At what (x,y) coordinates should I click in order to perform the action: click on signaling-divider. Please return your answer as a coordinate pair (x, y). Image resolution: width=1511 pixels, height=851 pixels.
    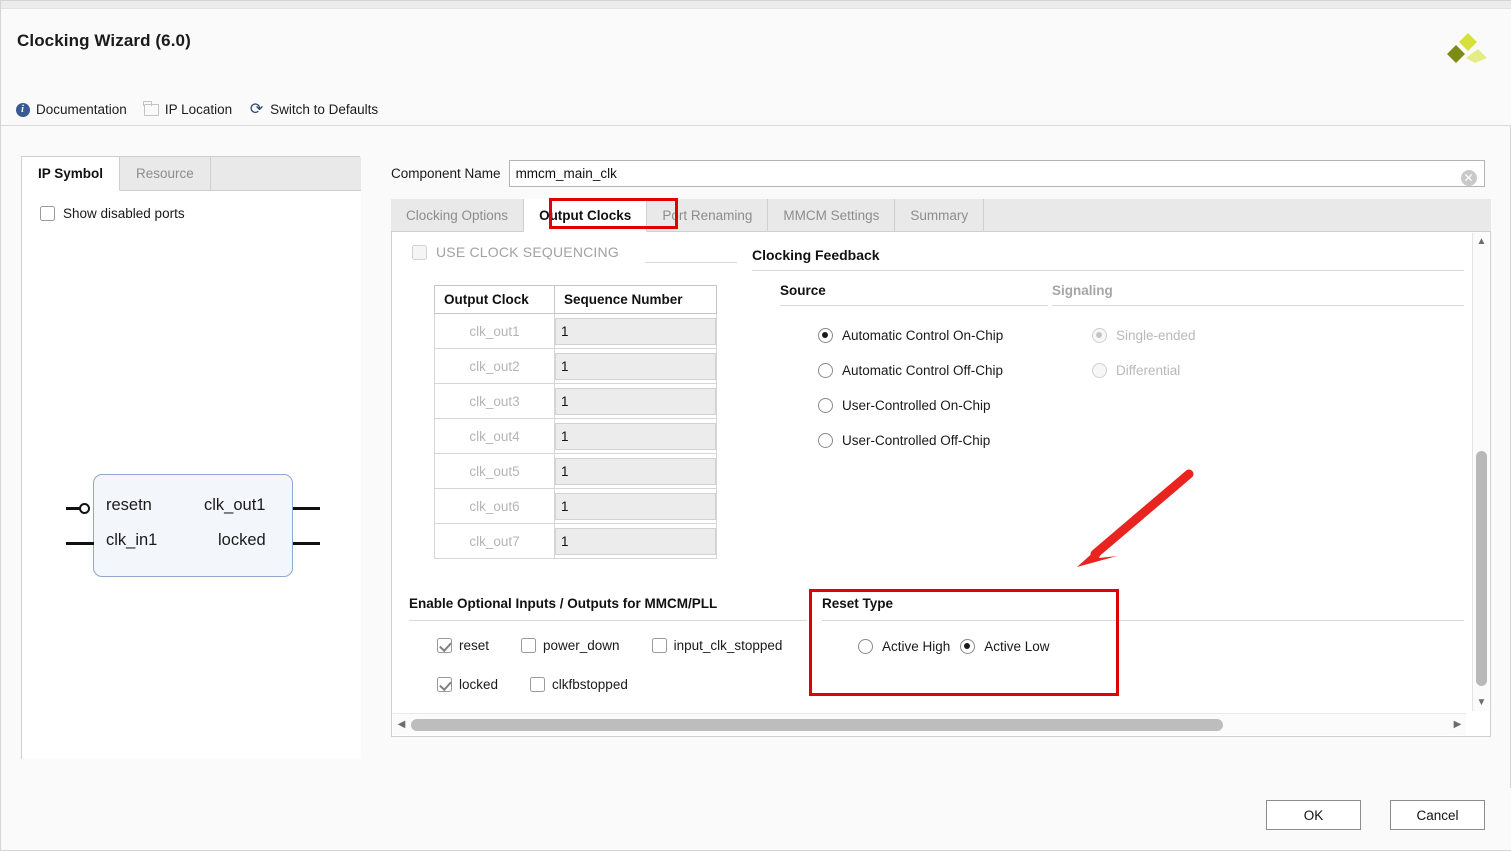
    Looking at the image, I should click on (1258, 305).